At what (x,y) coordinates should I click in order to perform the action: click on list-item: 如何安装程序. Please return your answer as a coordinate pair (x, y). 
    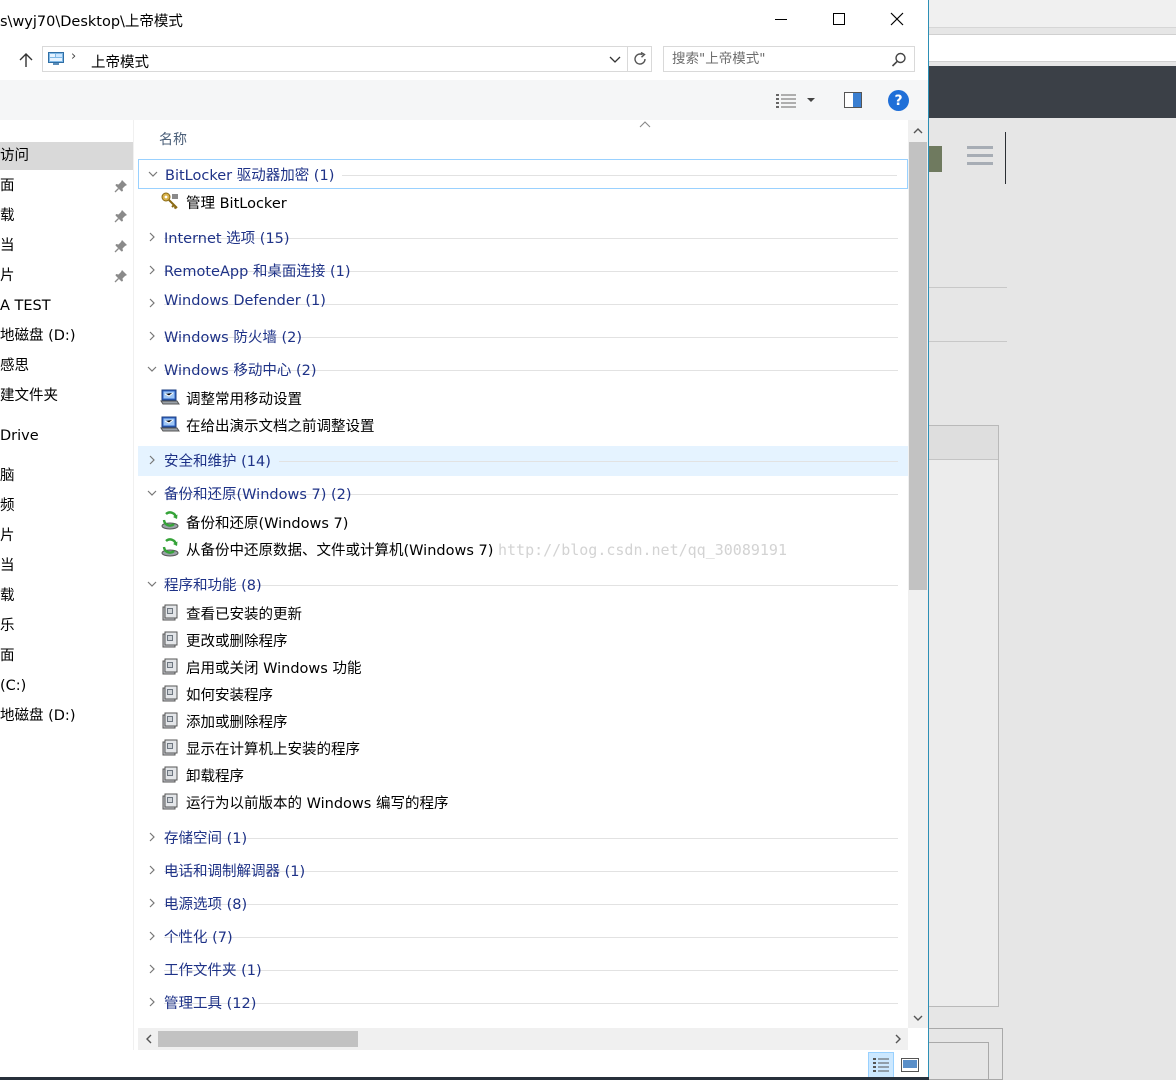
    Looking at the image, I should click on (510, 693).